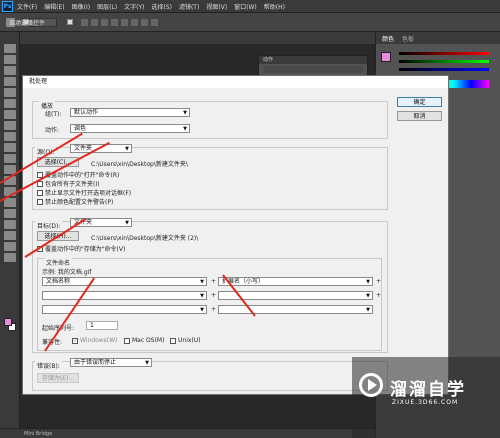 The height and width of the screenshot is (438, 500). I want to click on menu-view: 视图(V), so click(216, 6).